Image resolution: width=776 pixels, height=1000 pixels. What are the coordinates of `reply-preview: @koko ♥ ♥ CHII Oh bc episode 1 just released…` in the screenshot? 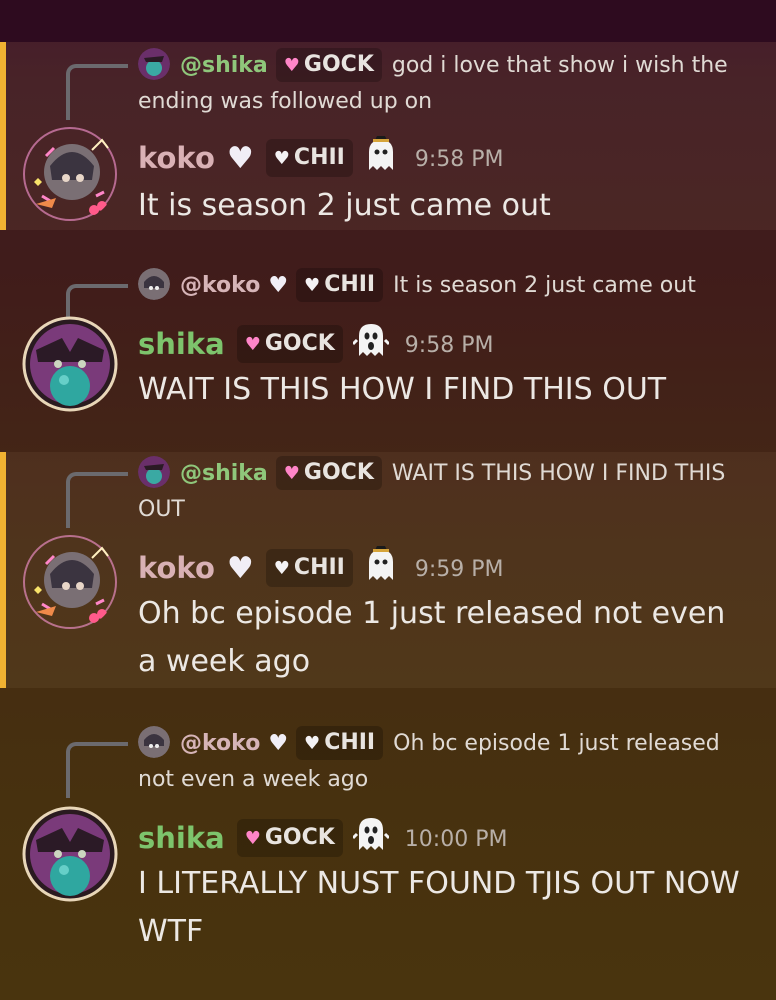 It's located at (439, 762).